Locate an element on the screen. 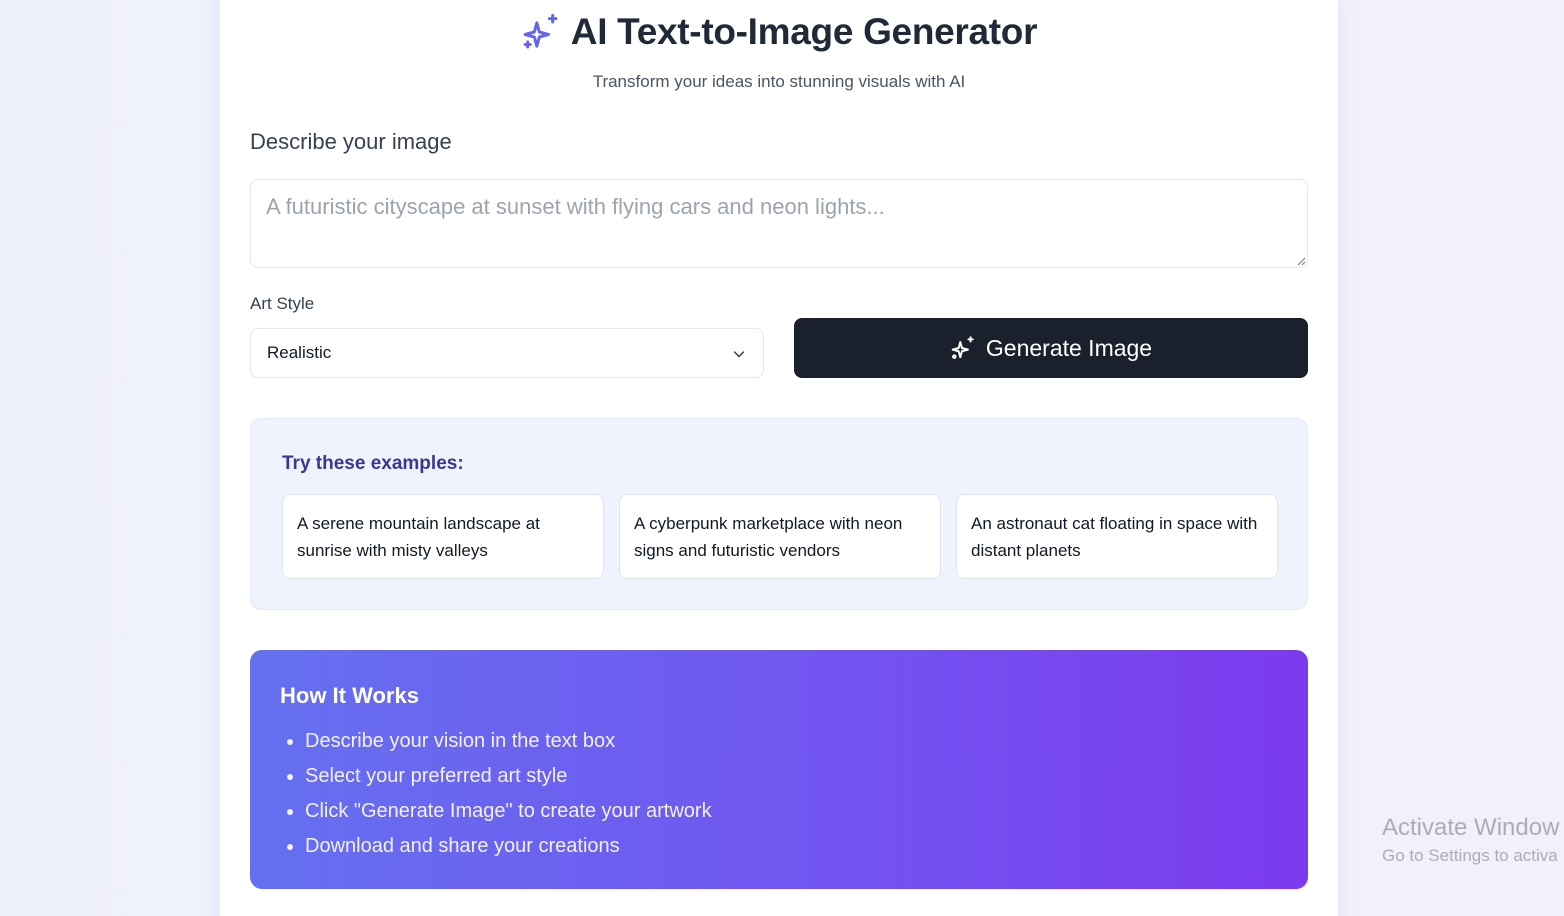 The image size is (1564, 916). how-it-works-title: How It Works is located at coordinates (349, 695).